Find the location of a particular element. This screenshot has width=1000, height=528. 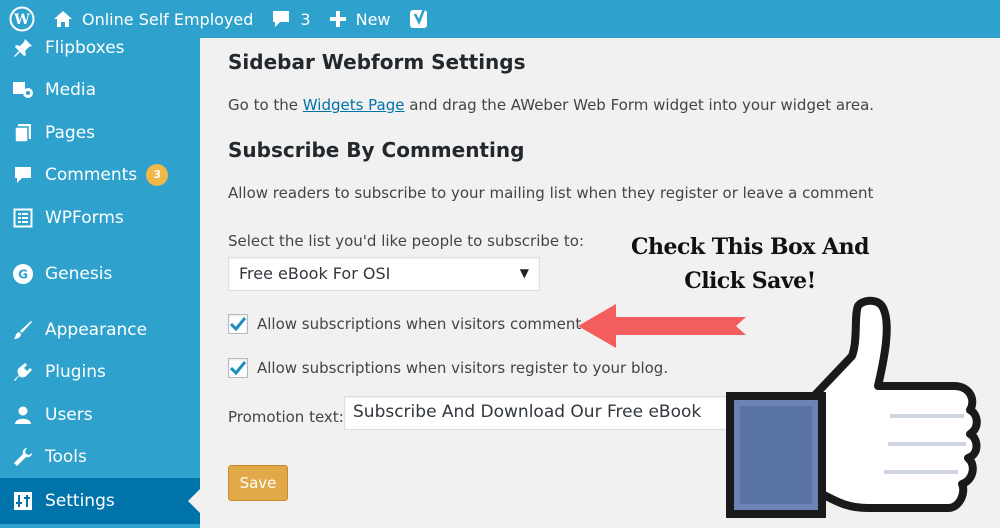

subscribe-commenting-heading: Subscribe By Commenting is located at coordinates (376, 150).